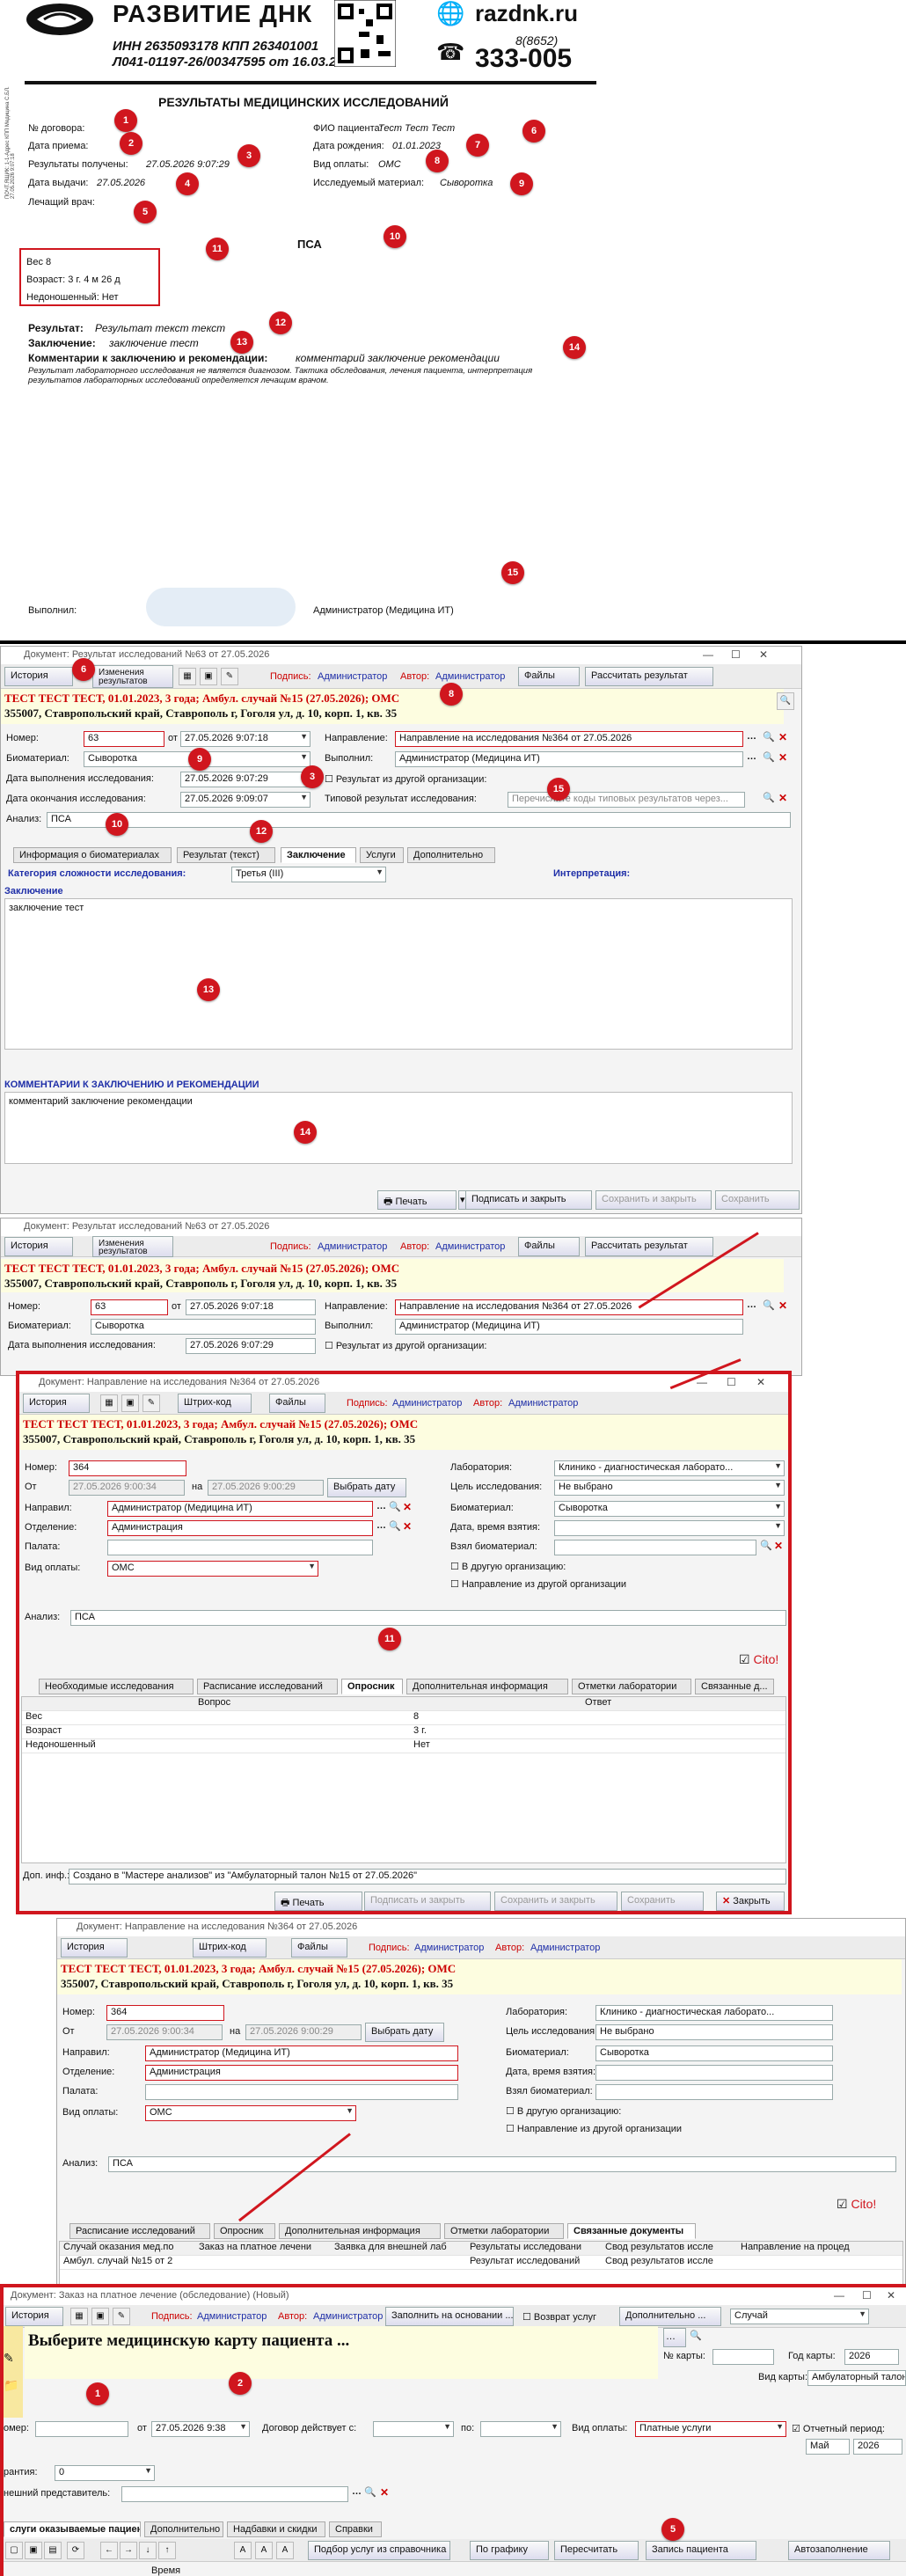 This screenshot has width=906, height=2576. I want to click on add-icon: ▢, so click(14, 2550).